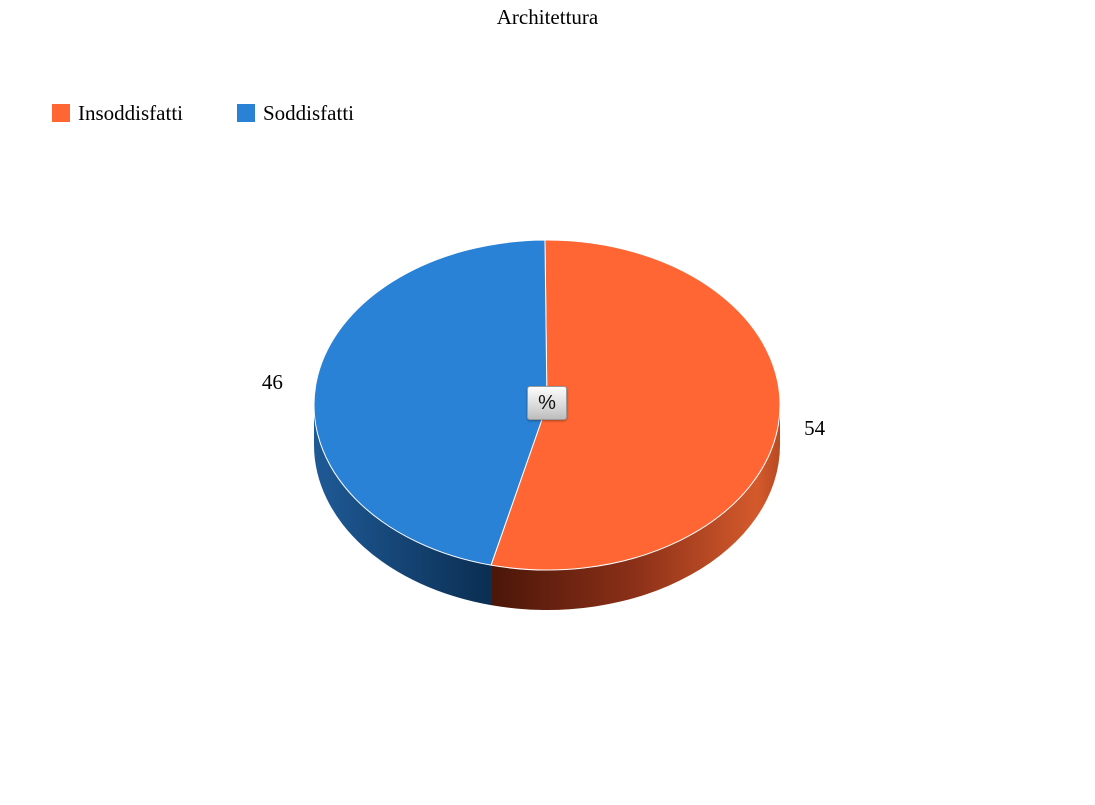  I want to click on data-label-soddisfatti: 46, so click(272, 382).